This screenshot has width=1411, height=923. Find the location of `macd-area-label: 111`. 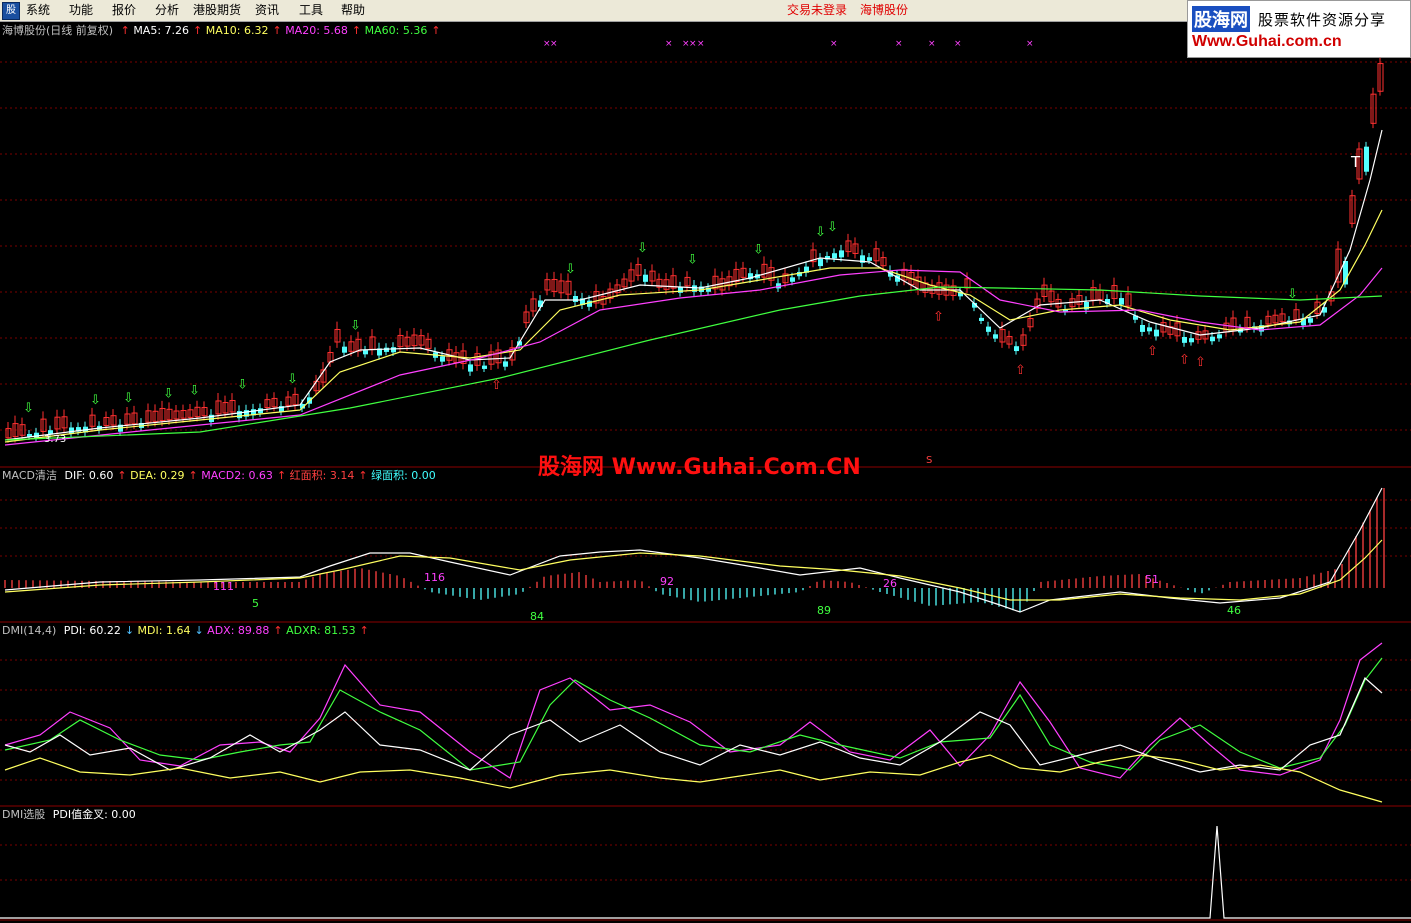

macd-area-label: 111 is located at coordinates (223, 586).